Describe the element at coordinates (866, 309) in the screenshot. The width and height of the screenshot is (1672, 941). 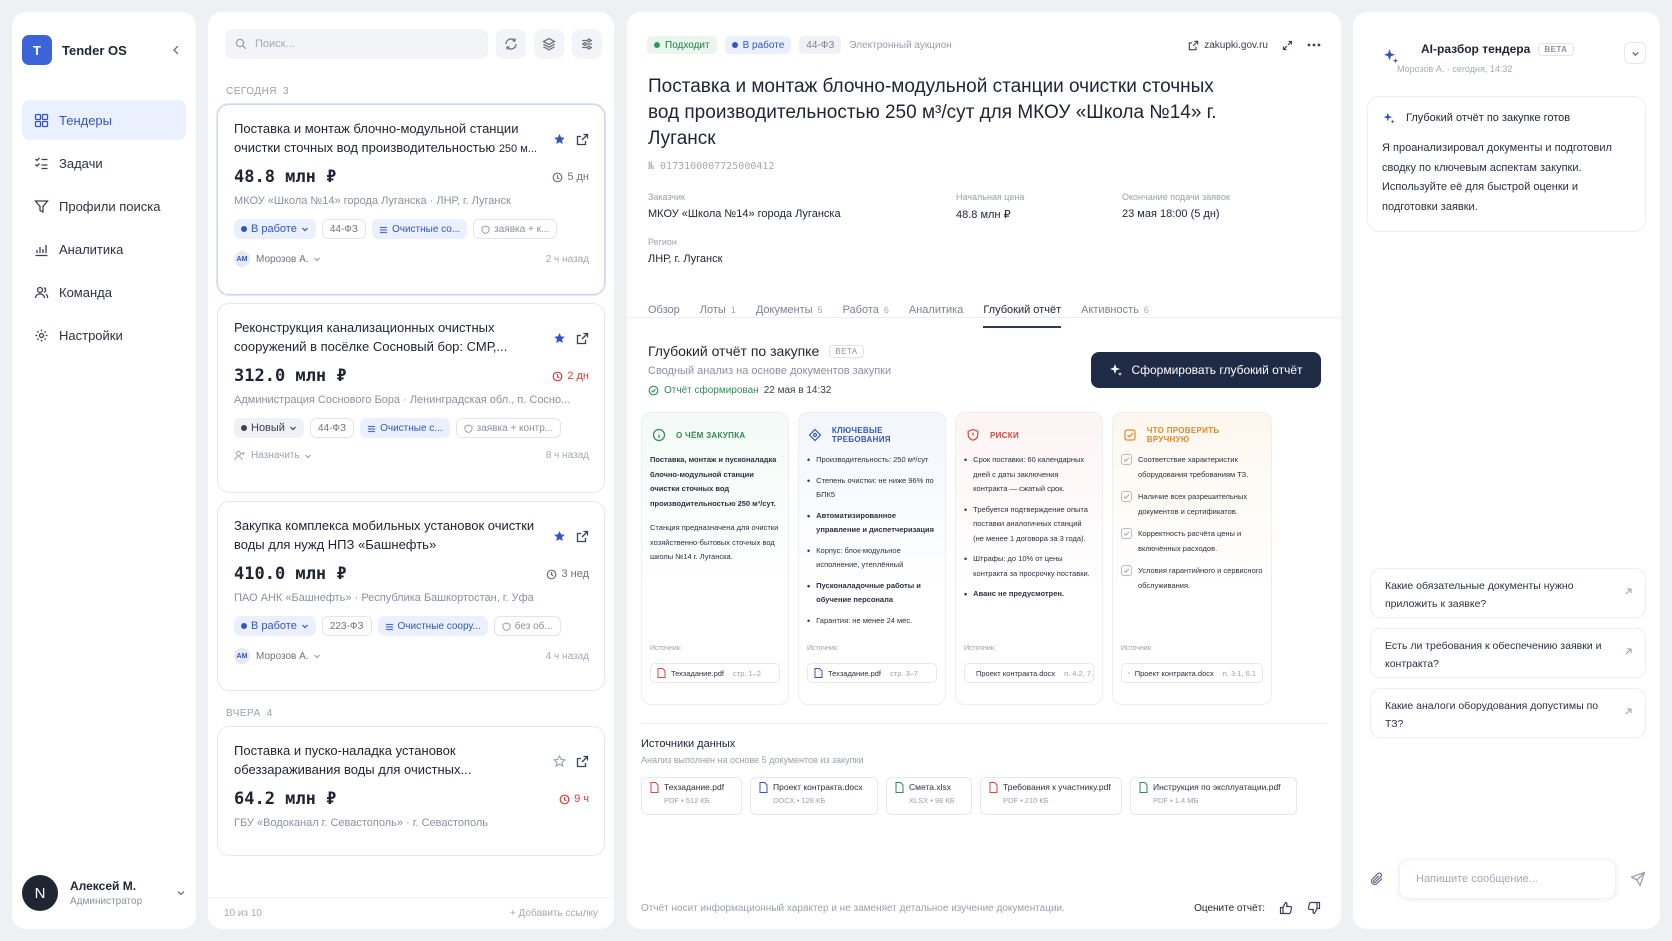
I see `tab-work: Работа 6` at that location.